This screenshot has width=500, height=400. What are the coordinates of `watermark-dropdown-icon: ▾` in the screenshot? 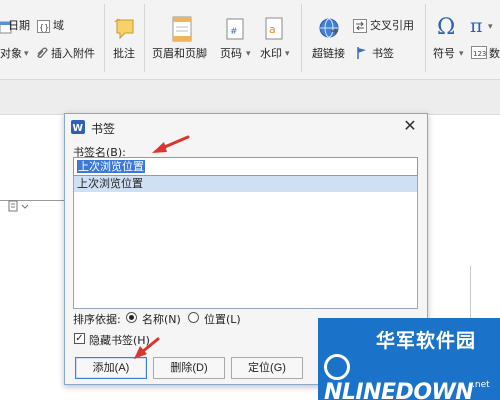 It's located at (287, 54).